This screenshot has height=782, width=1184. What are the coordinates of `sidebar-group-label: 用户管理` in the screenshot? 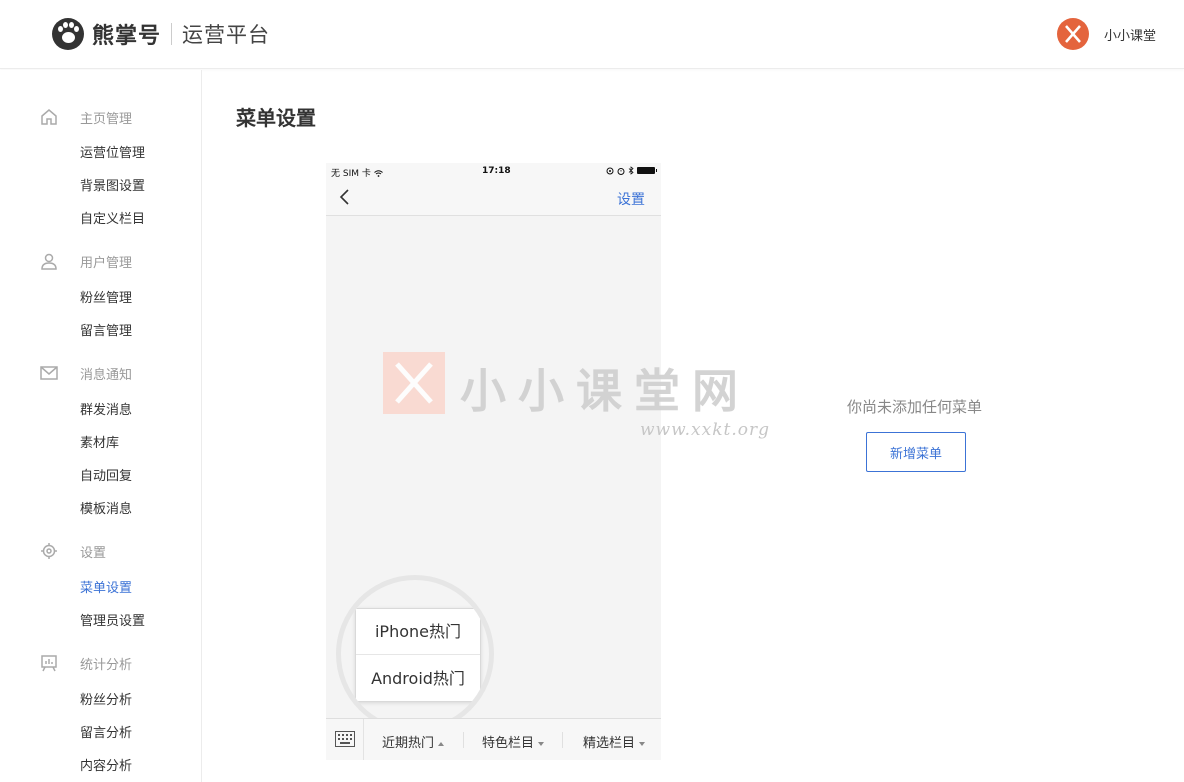 It's located at (106, 263).